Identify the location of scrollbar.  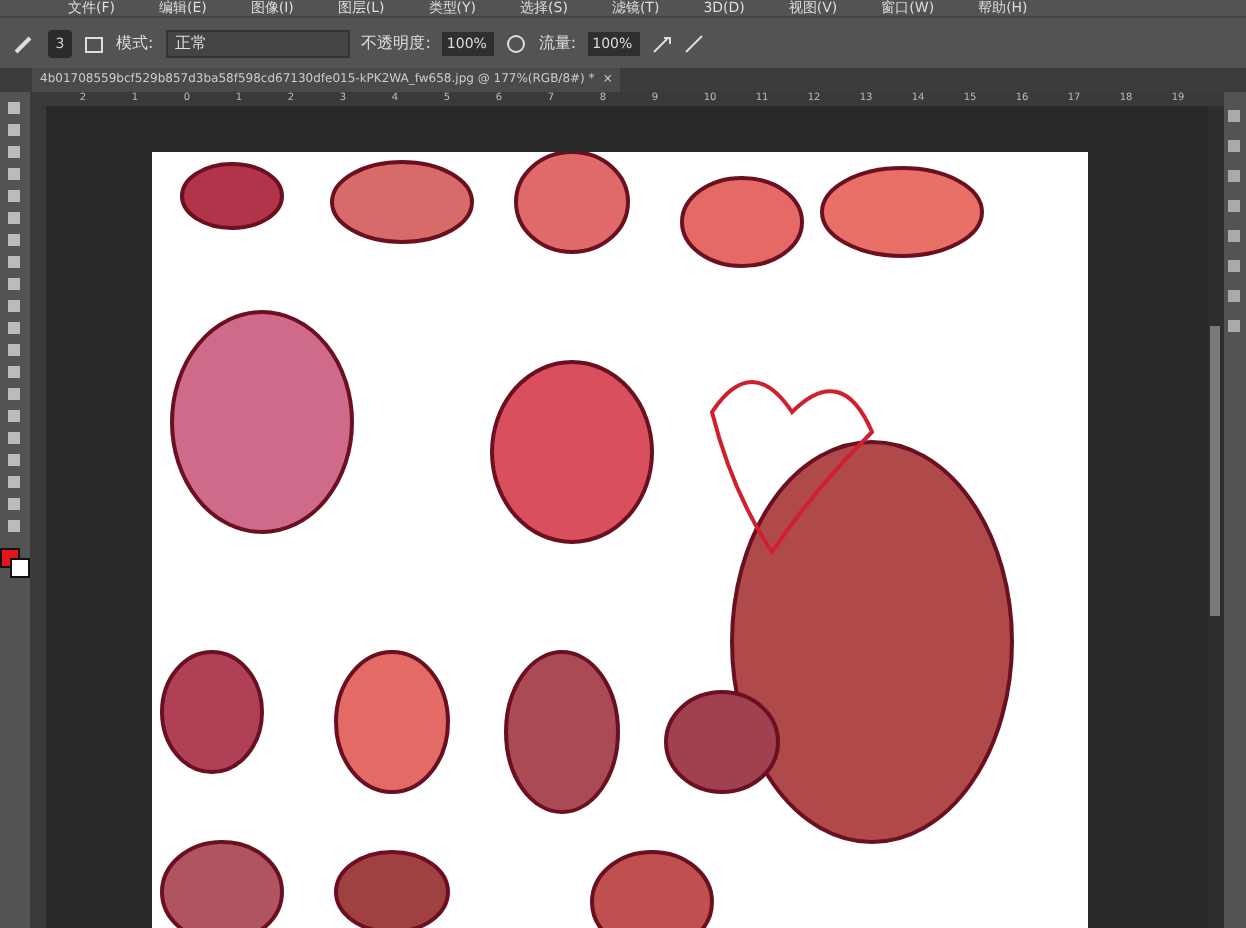
(1215, 517).